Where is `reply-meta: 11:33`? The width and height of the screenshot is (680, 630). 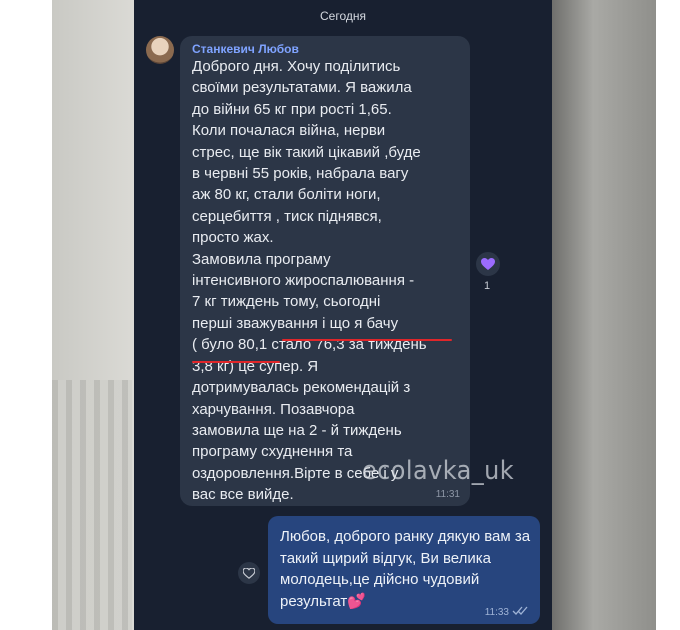
reply-meta: 11:33 is located at coordinates (506, 612).